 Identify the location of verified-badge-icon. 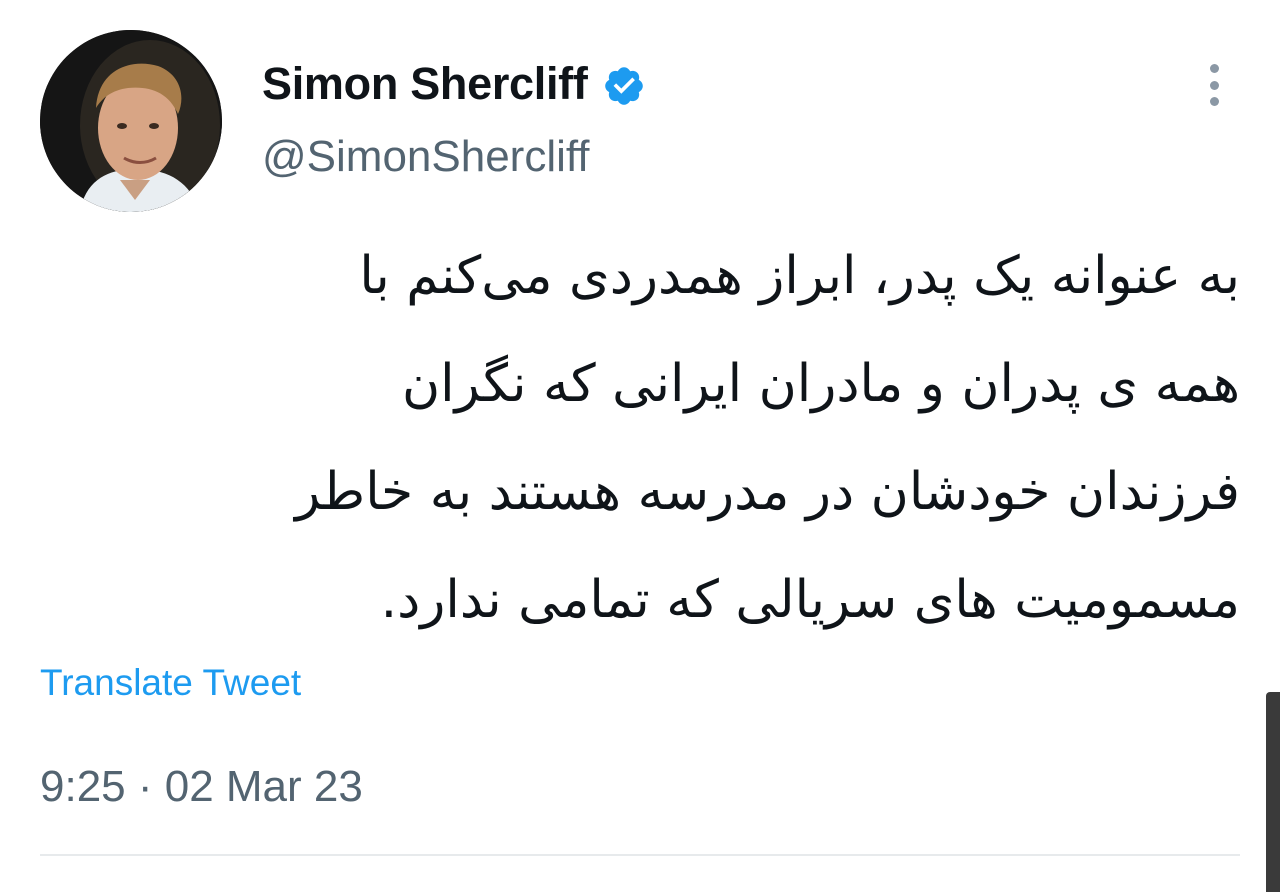
(624, 86).